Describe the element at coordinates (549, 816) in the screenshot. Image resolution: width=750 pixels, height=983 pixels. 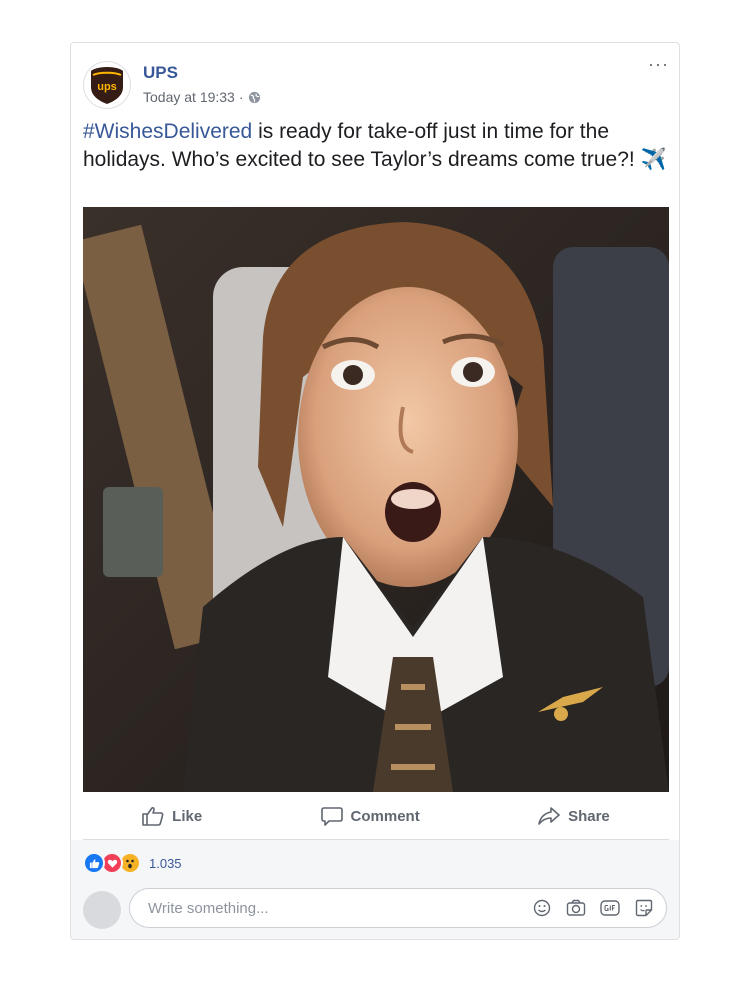
I see `share-arrow-icon` at that location.